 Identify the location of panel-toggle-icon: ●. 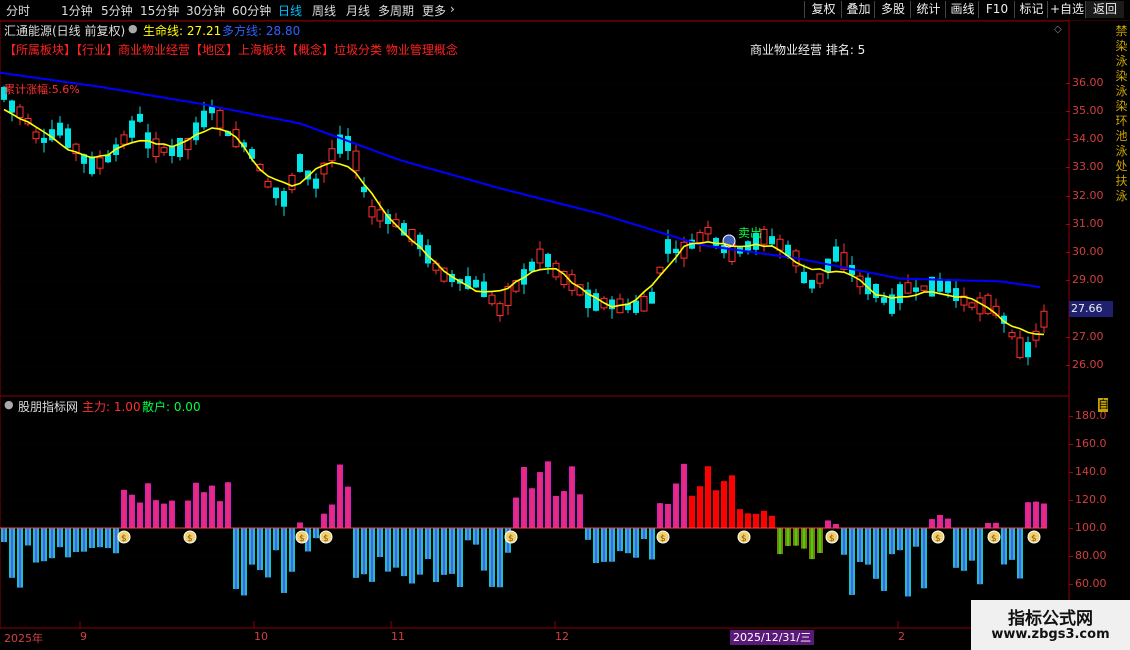
(9, 404).